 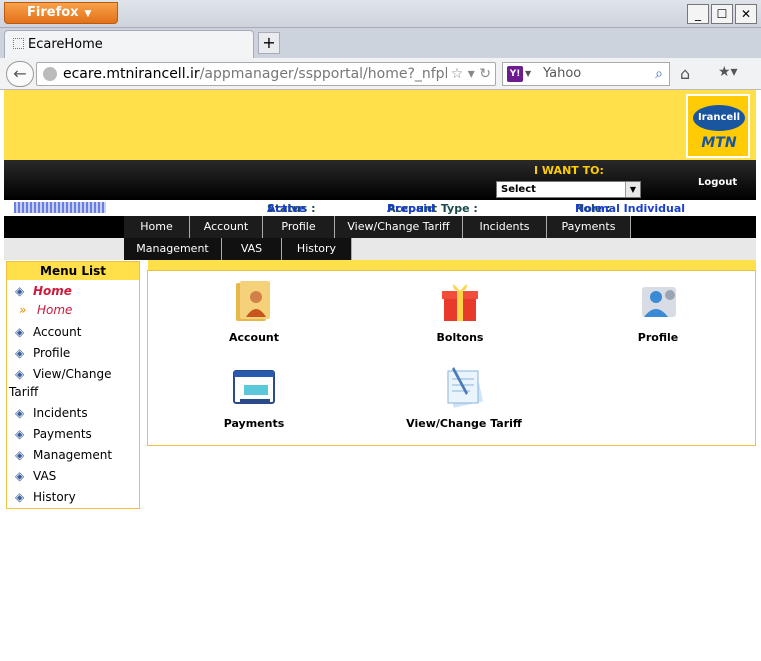 What do you see at coordinates (460, 301) in the screenshot?
I see `gift-icon` at bounding box center [460, 301].